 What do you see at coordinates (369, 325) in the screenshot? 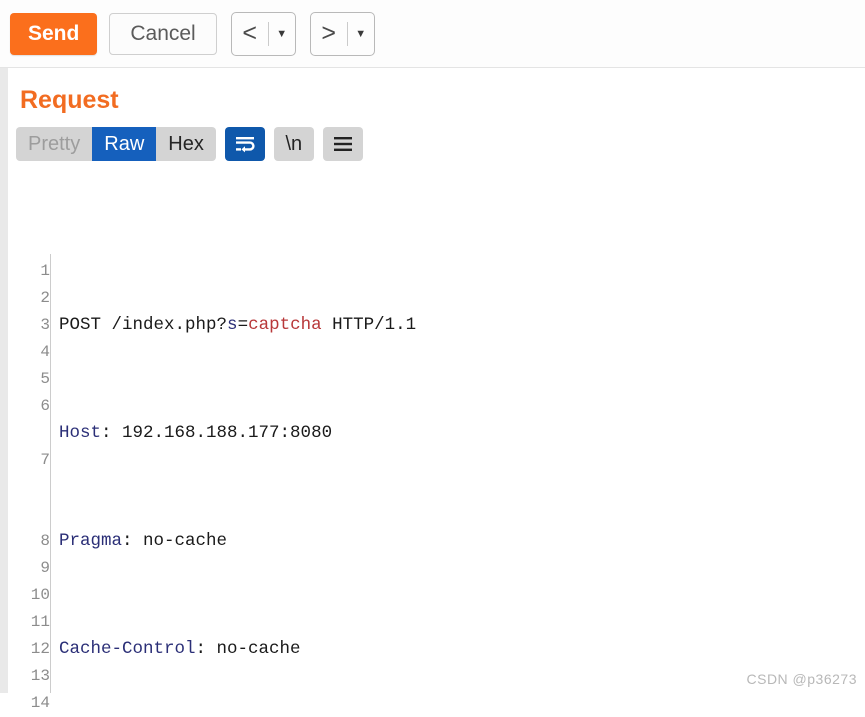
I see `http-version: HTTP/1.1` at bounding box center [369, 325].